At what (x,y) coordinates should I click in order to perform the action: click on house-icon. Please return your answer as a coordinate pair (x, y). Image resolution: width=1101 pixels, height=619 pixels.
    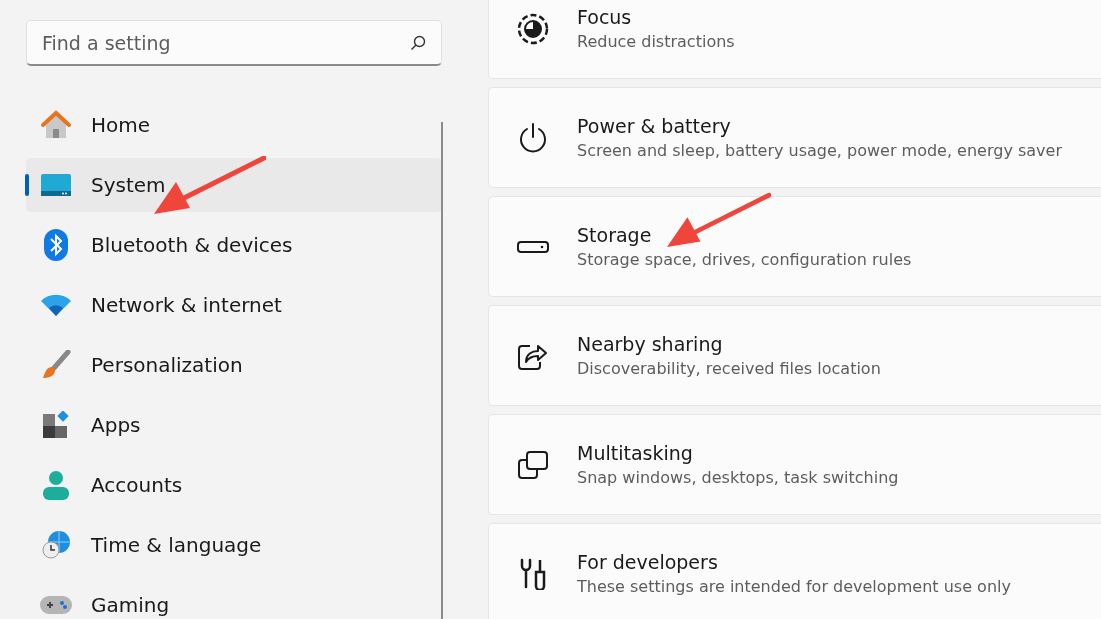
    Looking at the image, I should click on (56, 125).